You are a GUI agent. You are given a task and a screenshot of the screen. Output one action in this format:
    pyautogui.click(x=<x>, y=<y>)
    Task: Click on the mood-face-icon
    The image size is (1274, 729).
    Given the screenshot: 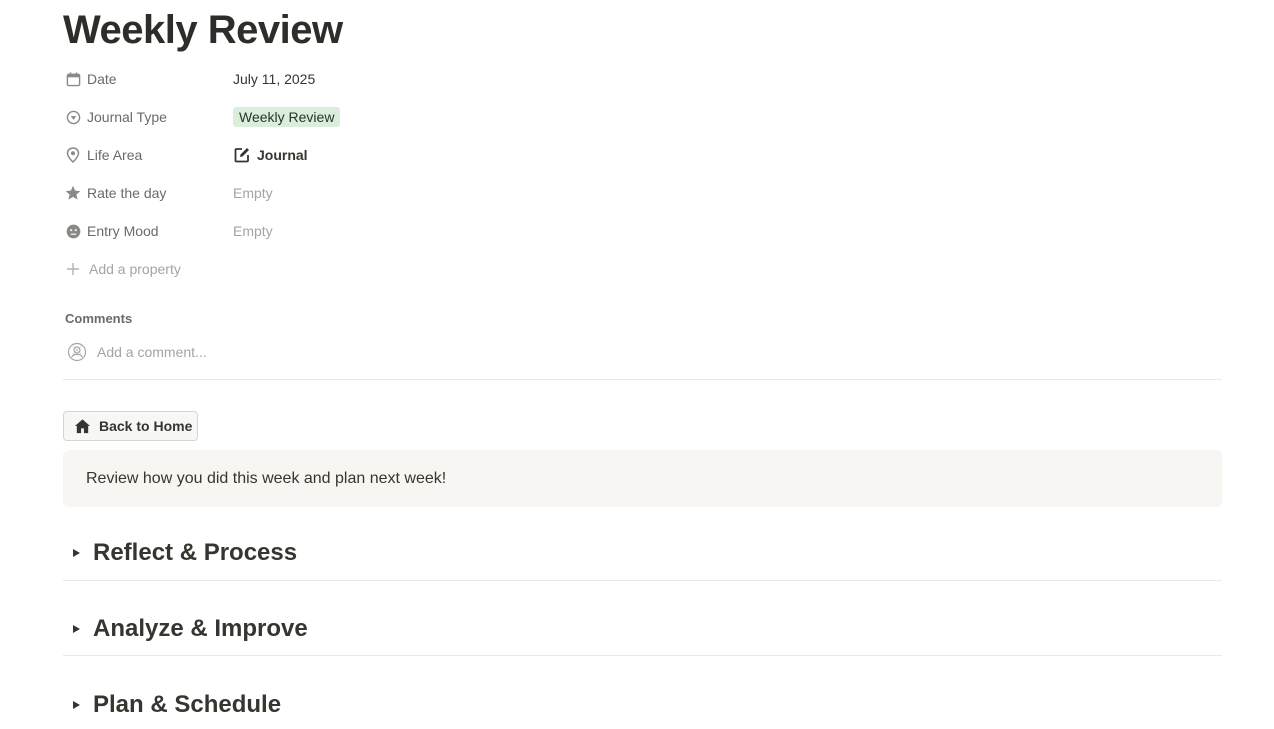 What is the action you would take?
    pyautogui.click(x=73, y=231)
    